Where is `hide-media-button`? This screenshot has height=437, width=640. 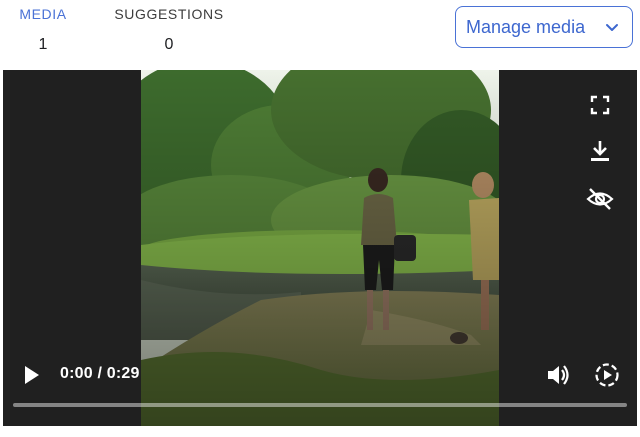 hide-media-button is located at coordinates (600, 199).